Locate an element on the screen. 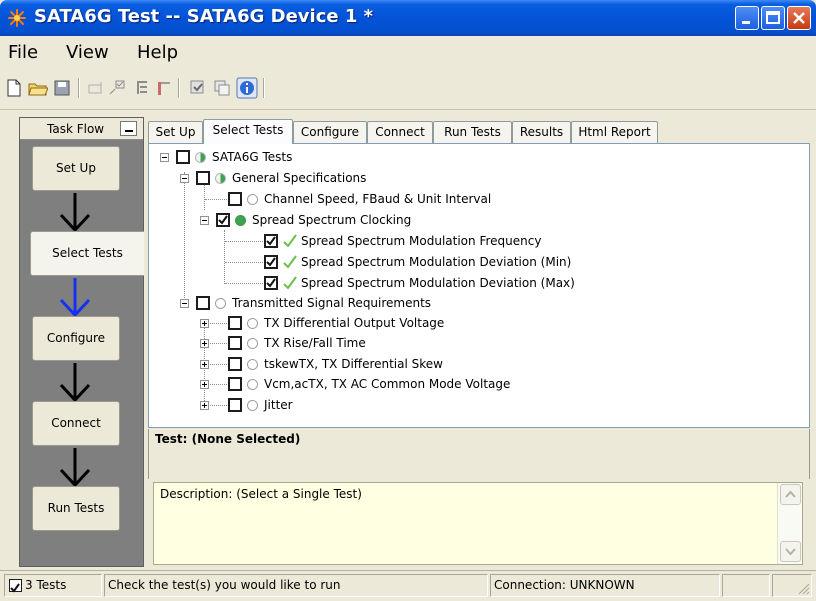  tab-html-report: Html Report is located at coordinates (614, 132).